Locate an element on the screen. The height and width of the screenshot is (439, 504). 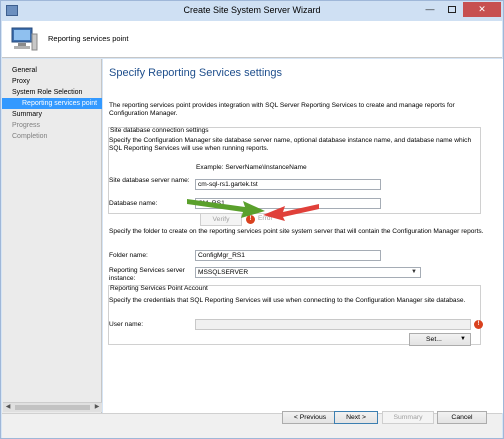
summary-button: Summary is located at coordinates (408, 417).